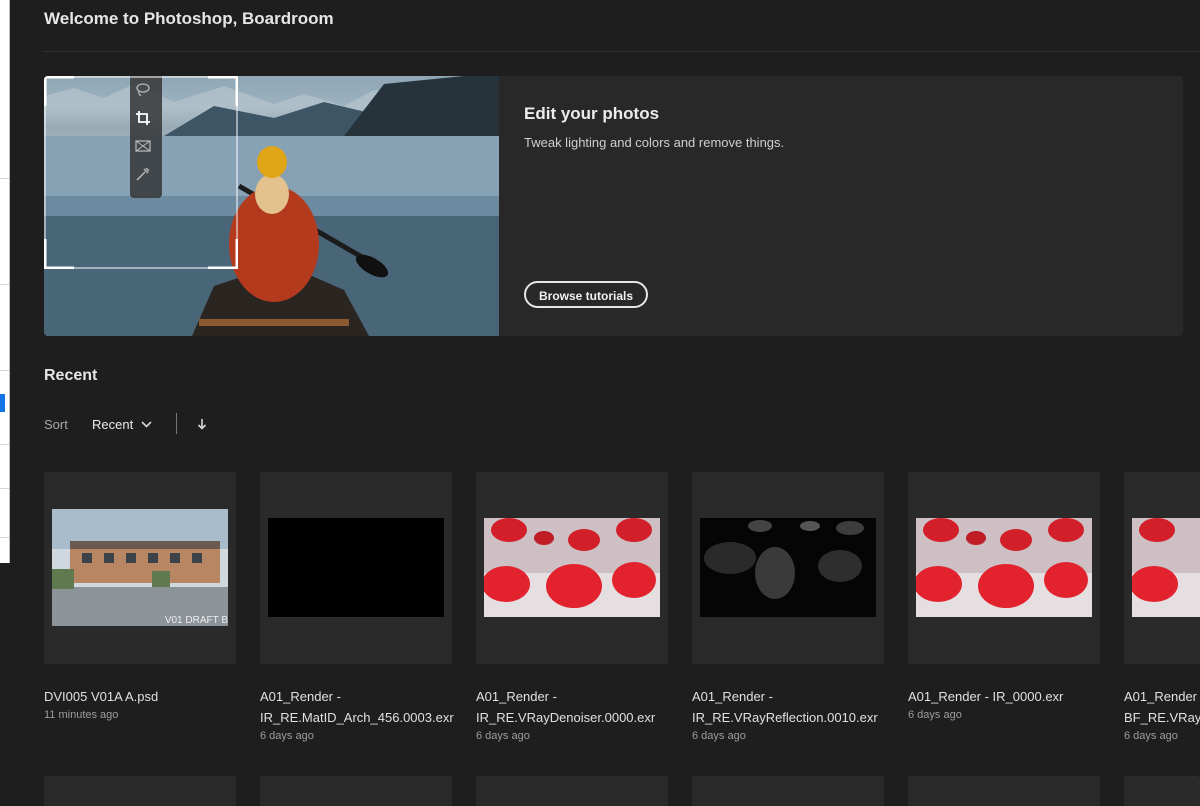  I want to click on file-thumbnail: V01 DRAFT B, so click(140, 567).